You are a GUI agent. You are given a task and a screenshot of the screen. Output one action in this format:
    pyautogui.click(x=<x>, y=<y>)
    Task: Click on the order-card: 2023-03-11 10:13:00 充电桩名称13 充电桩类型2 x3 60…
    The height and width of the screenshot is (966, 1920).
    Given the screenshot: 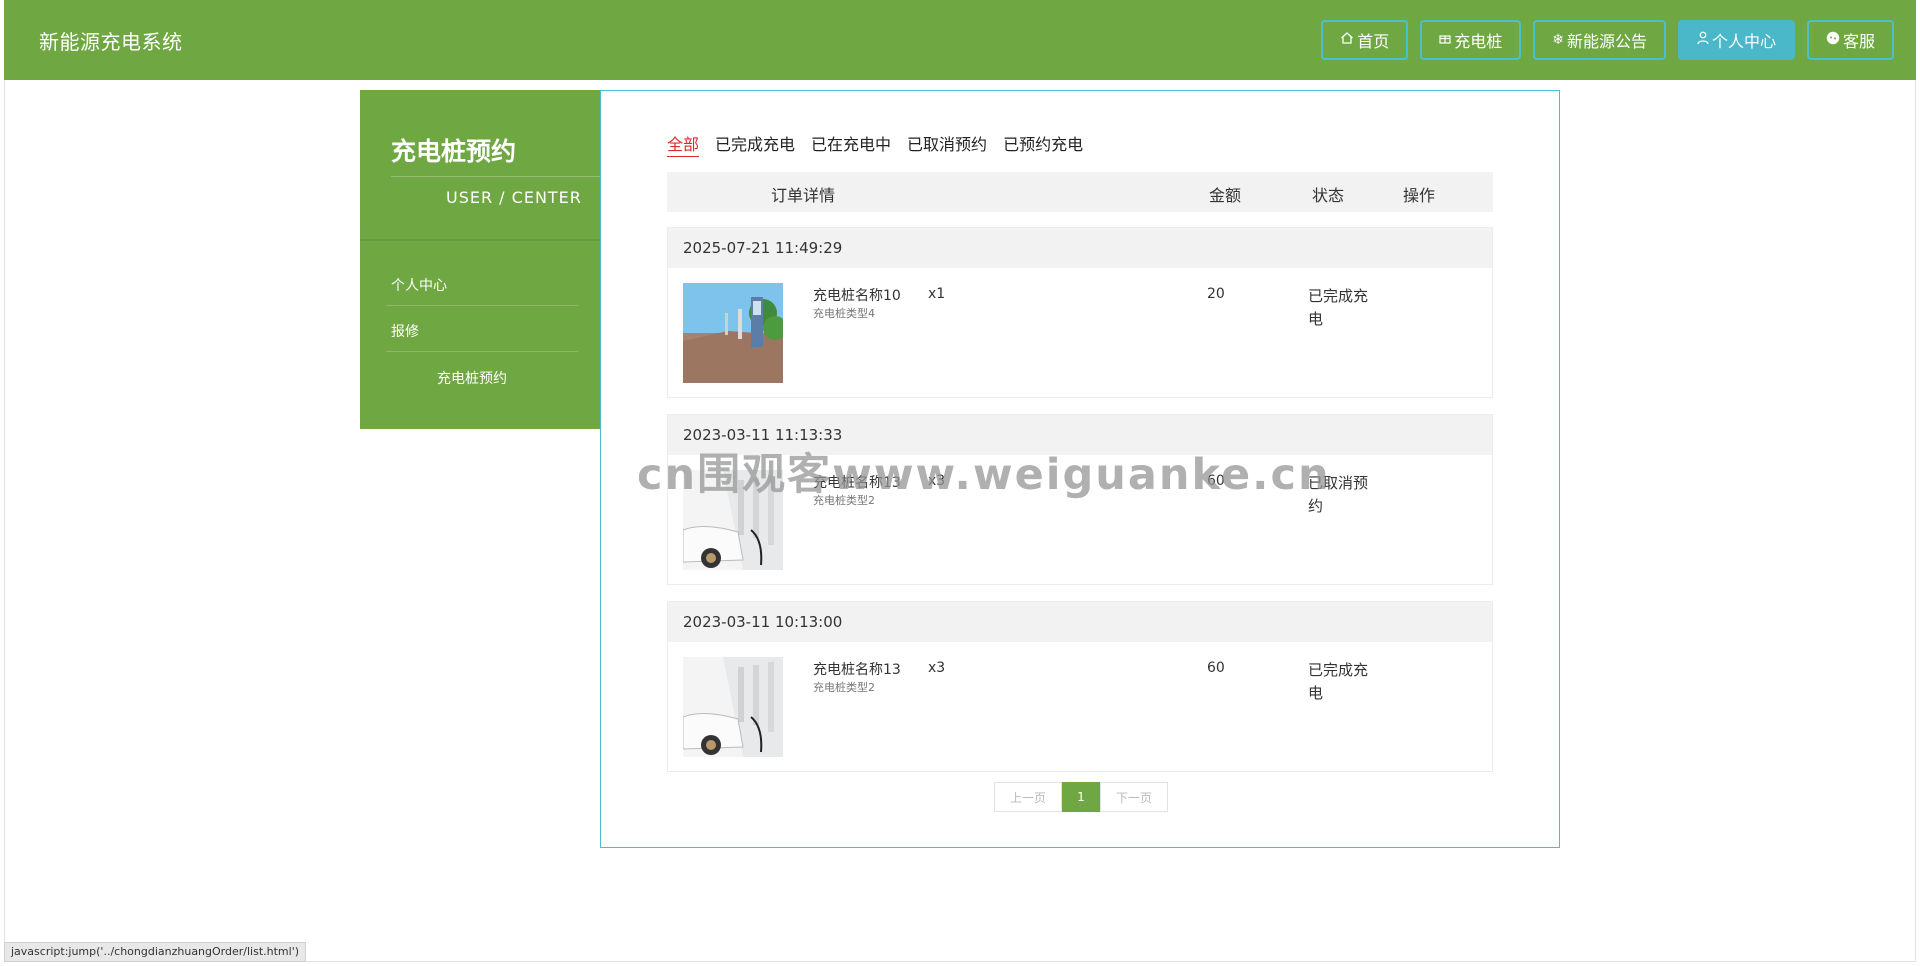 What is the action you would take?
    pyautogui.click(x=1080, y=686)
    